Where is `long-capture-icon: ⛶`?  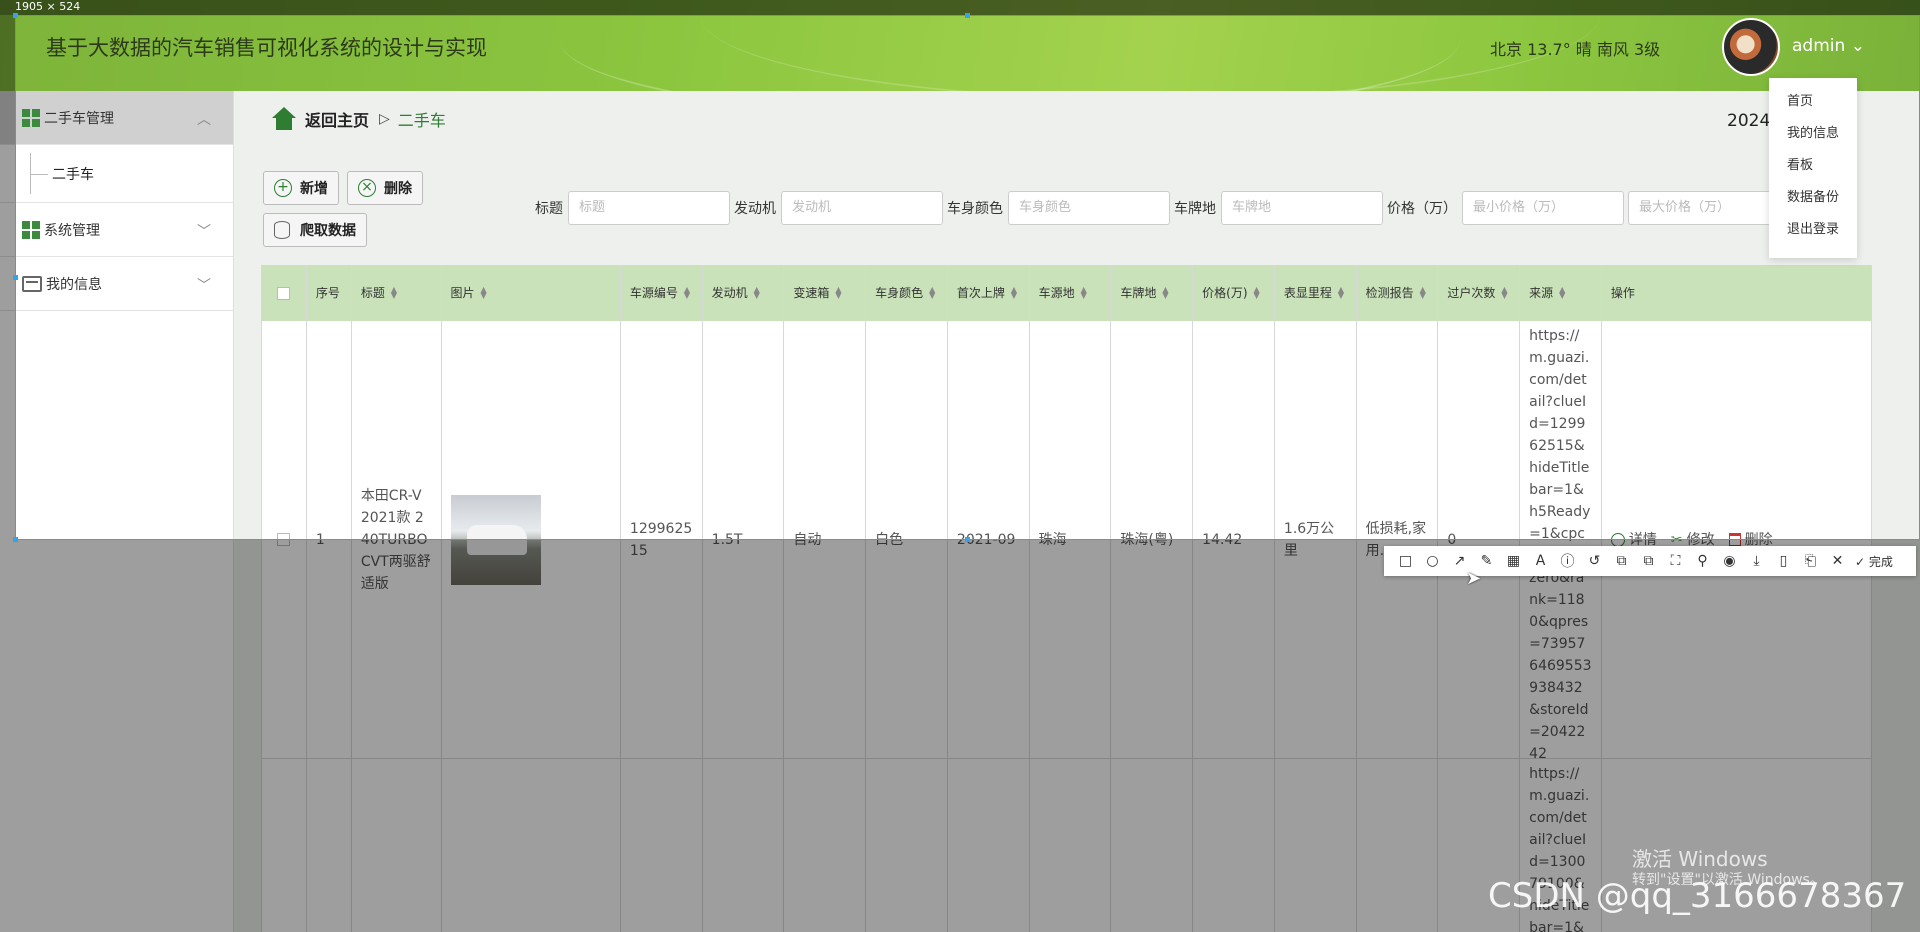
long-capture-icon: ⛶ is located at coordinates (1675, 561).